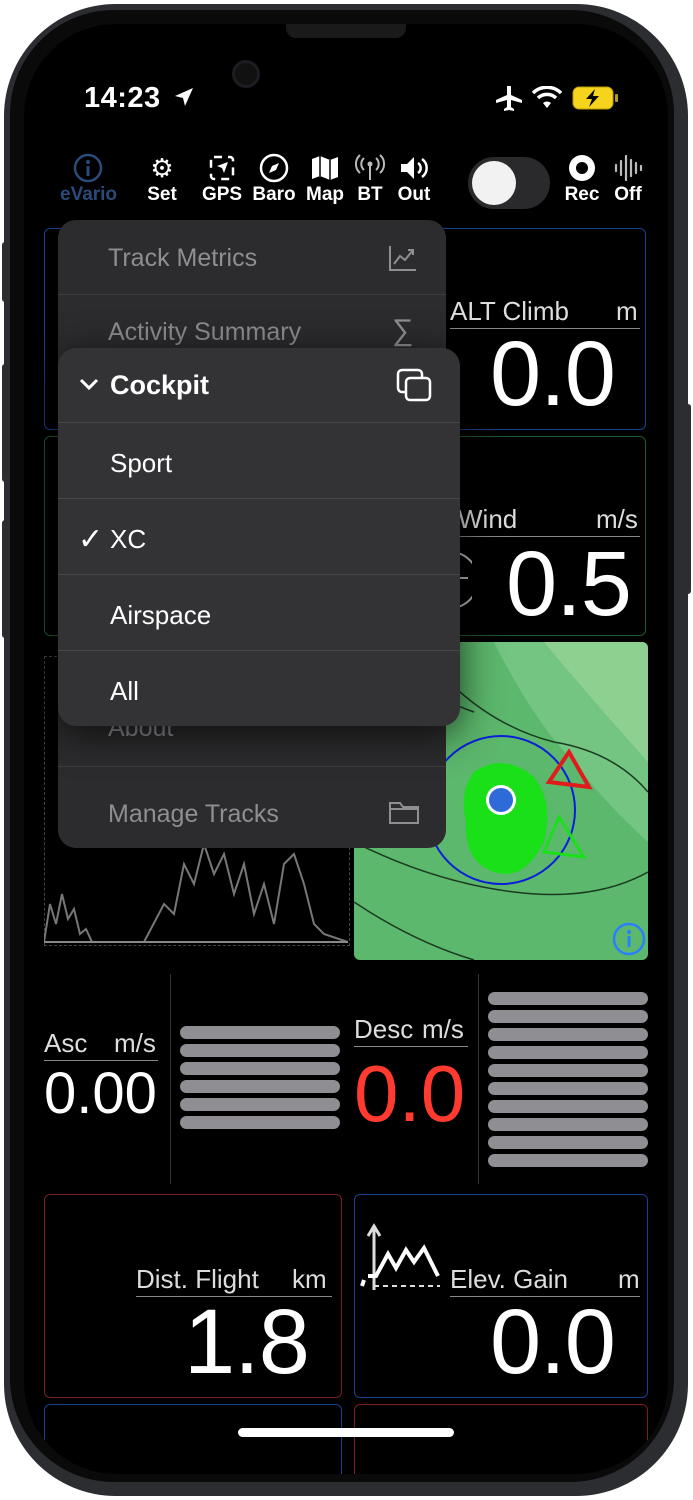 The image size is (693, 1500). Describe the element at coordinates (617, 519) in the screenshot. I see `wind-unit: m/s` at that location.